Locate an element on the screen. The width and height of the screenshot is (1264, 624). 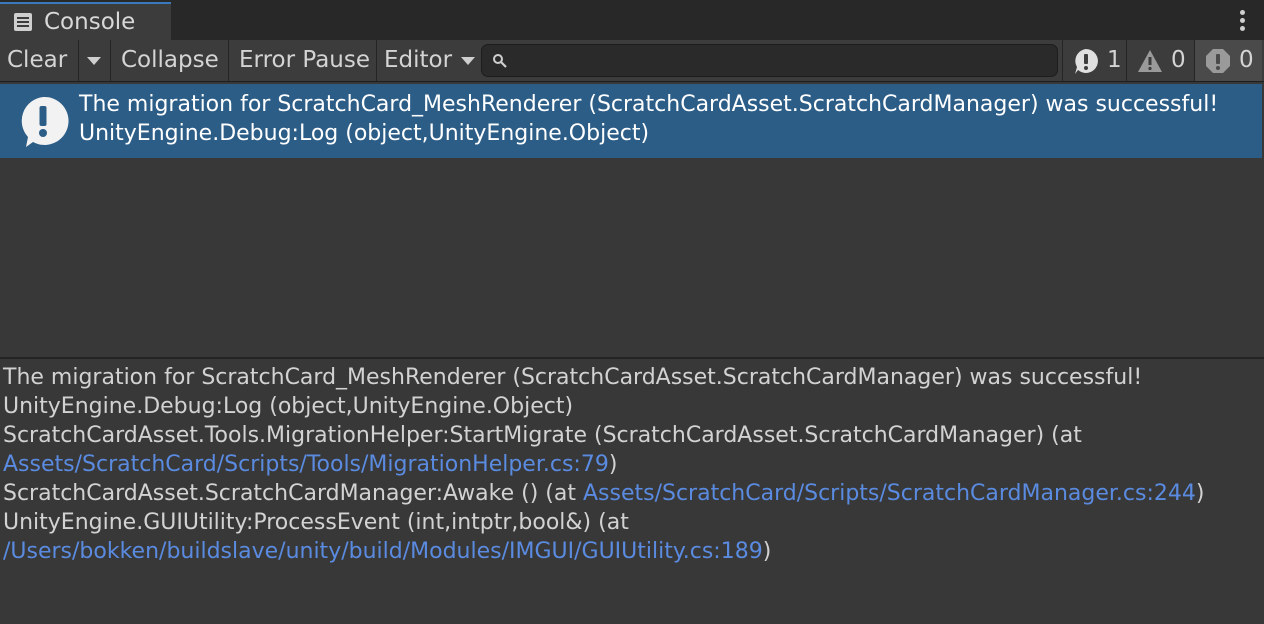
editor-dropdown-label: Editor is located at coordinates (418, 60).